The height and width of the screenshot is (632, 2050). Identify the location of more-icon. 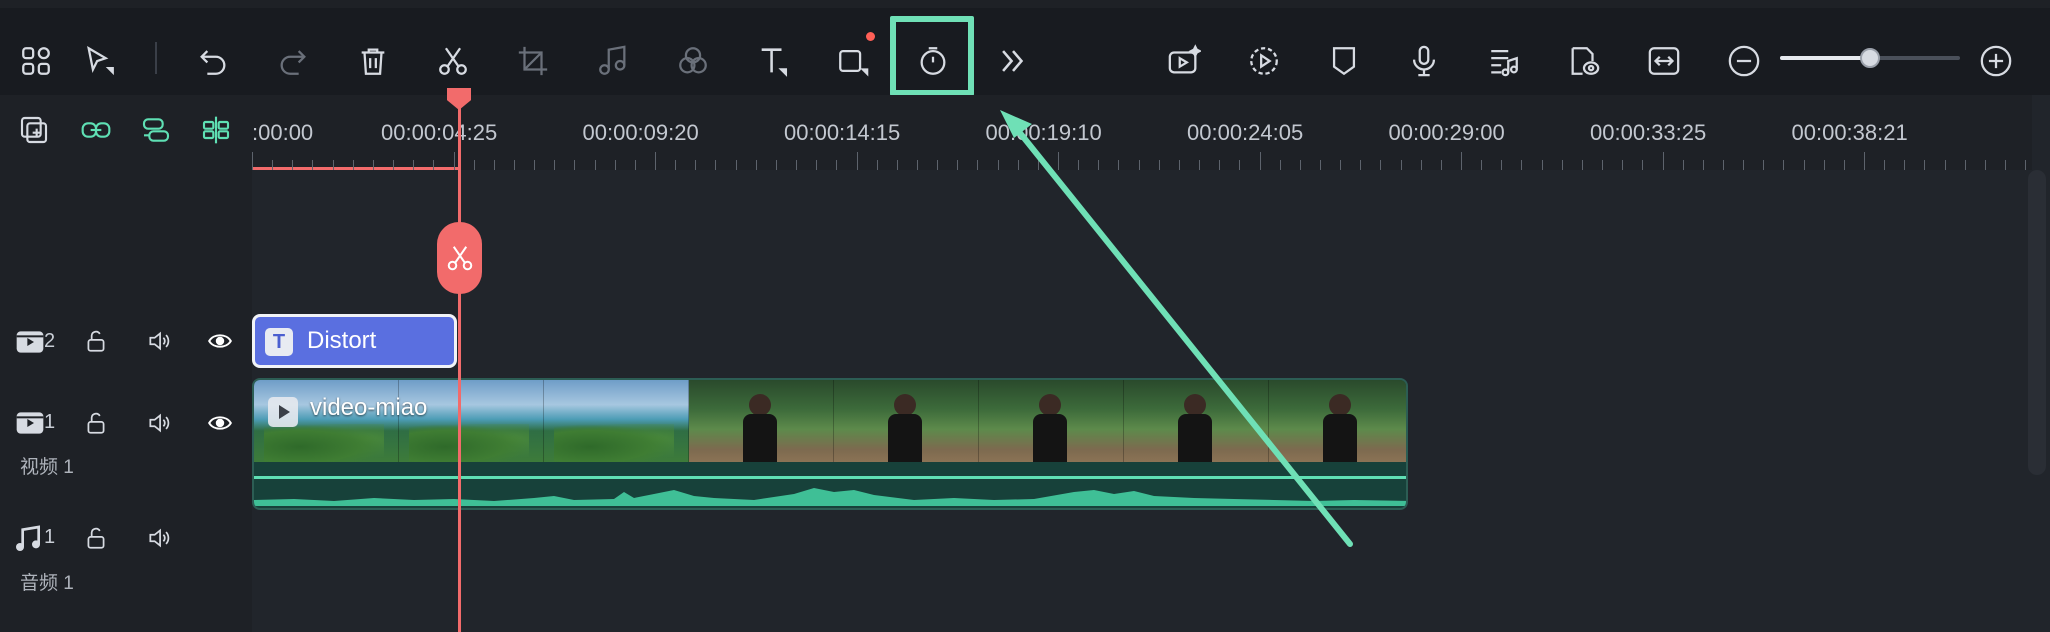
(1013, 61).